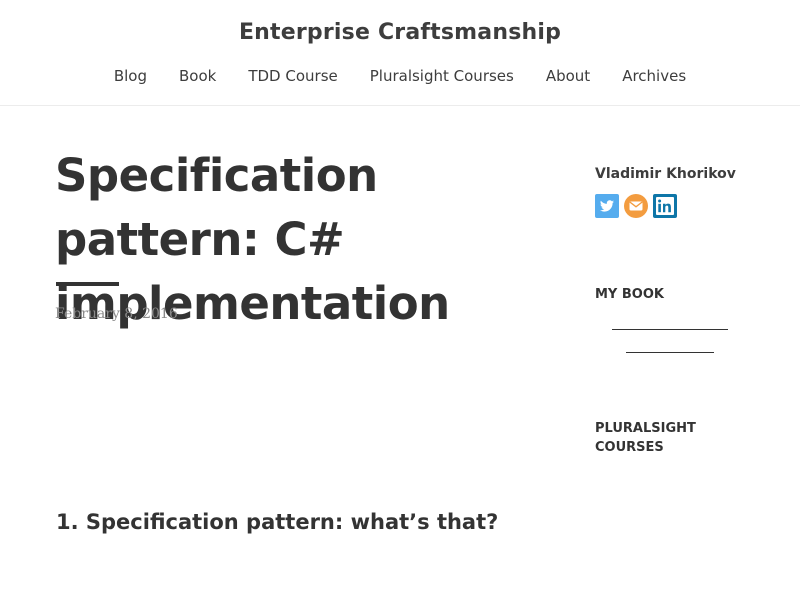 The image size is (800, 600). I want to click on nav-item-about: About, so click(568, 76).